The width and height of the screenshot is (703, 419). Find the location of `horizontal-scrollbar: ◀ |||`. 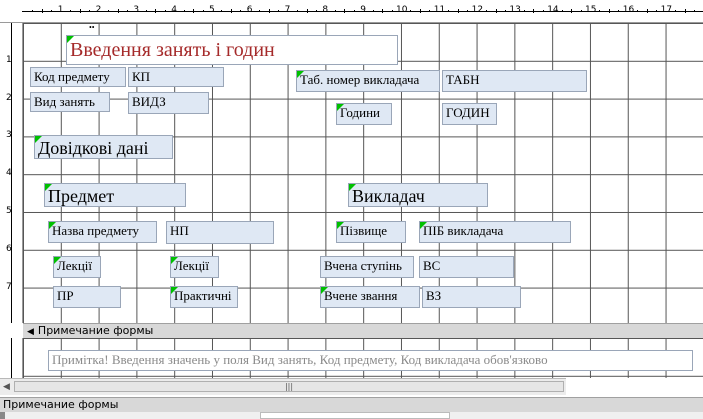

horizontal-scrollbar: ◀ ||| is located at coordinates (283, 386).